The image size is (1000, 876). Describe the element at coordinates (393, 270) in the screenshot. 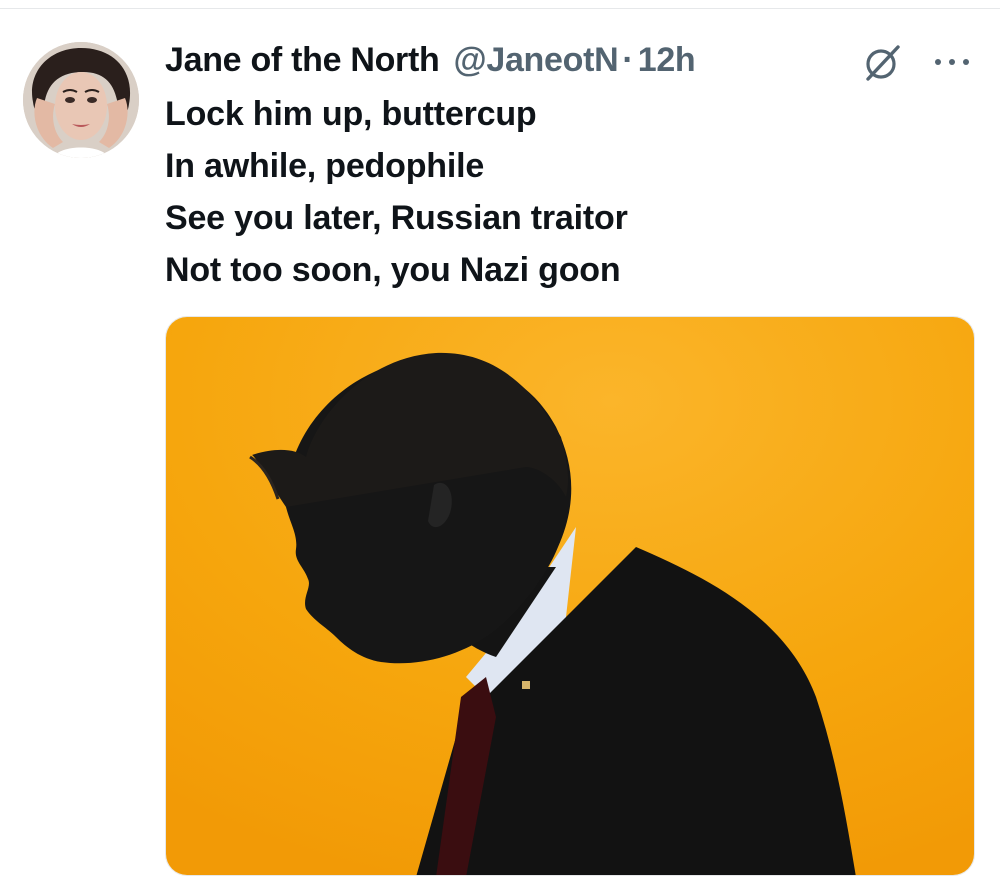

I see `tweet-line: Not too soon, you Nazi goon` at that location.